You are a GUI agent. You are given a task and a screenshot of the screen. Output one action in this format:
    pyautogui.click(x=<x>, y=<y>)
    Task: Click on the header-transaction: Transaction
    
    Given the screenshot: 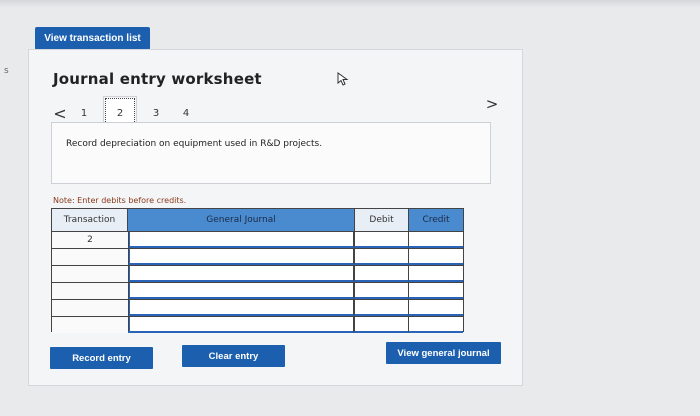 What is the action you would take?
    pyautogui.click(x=90, y=220)
    